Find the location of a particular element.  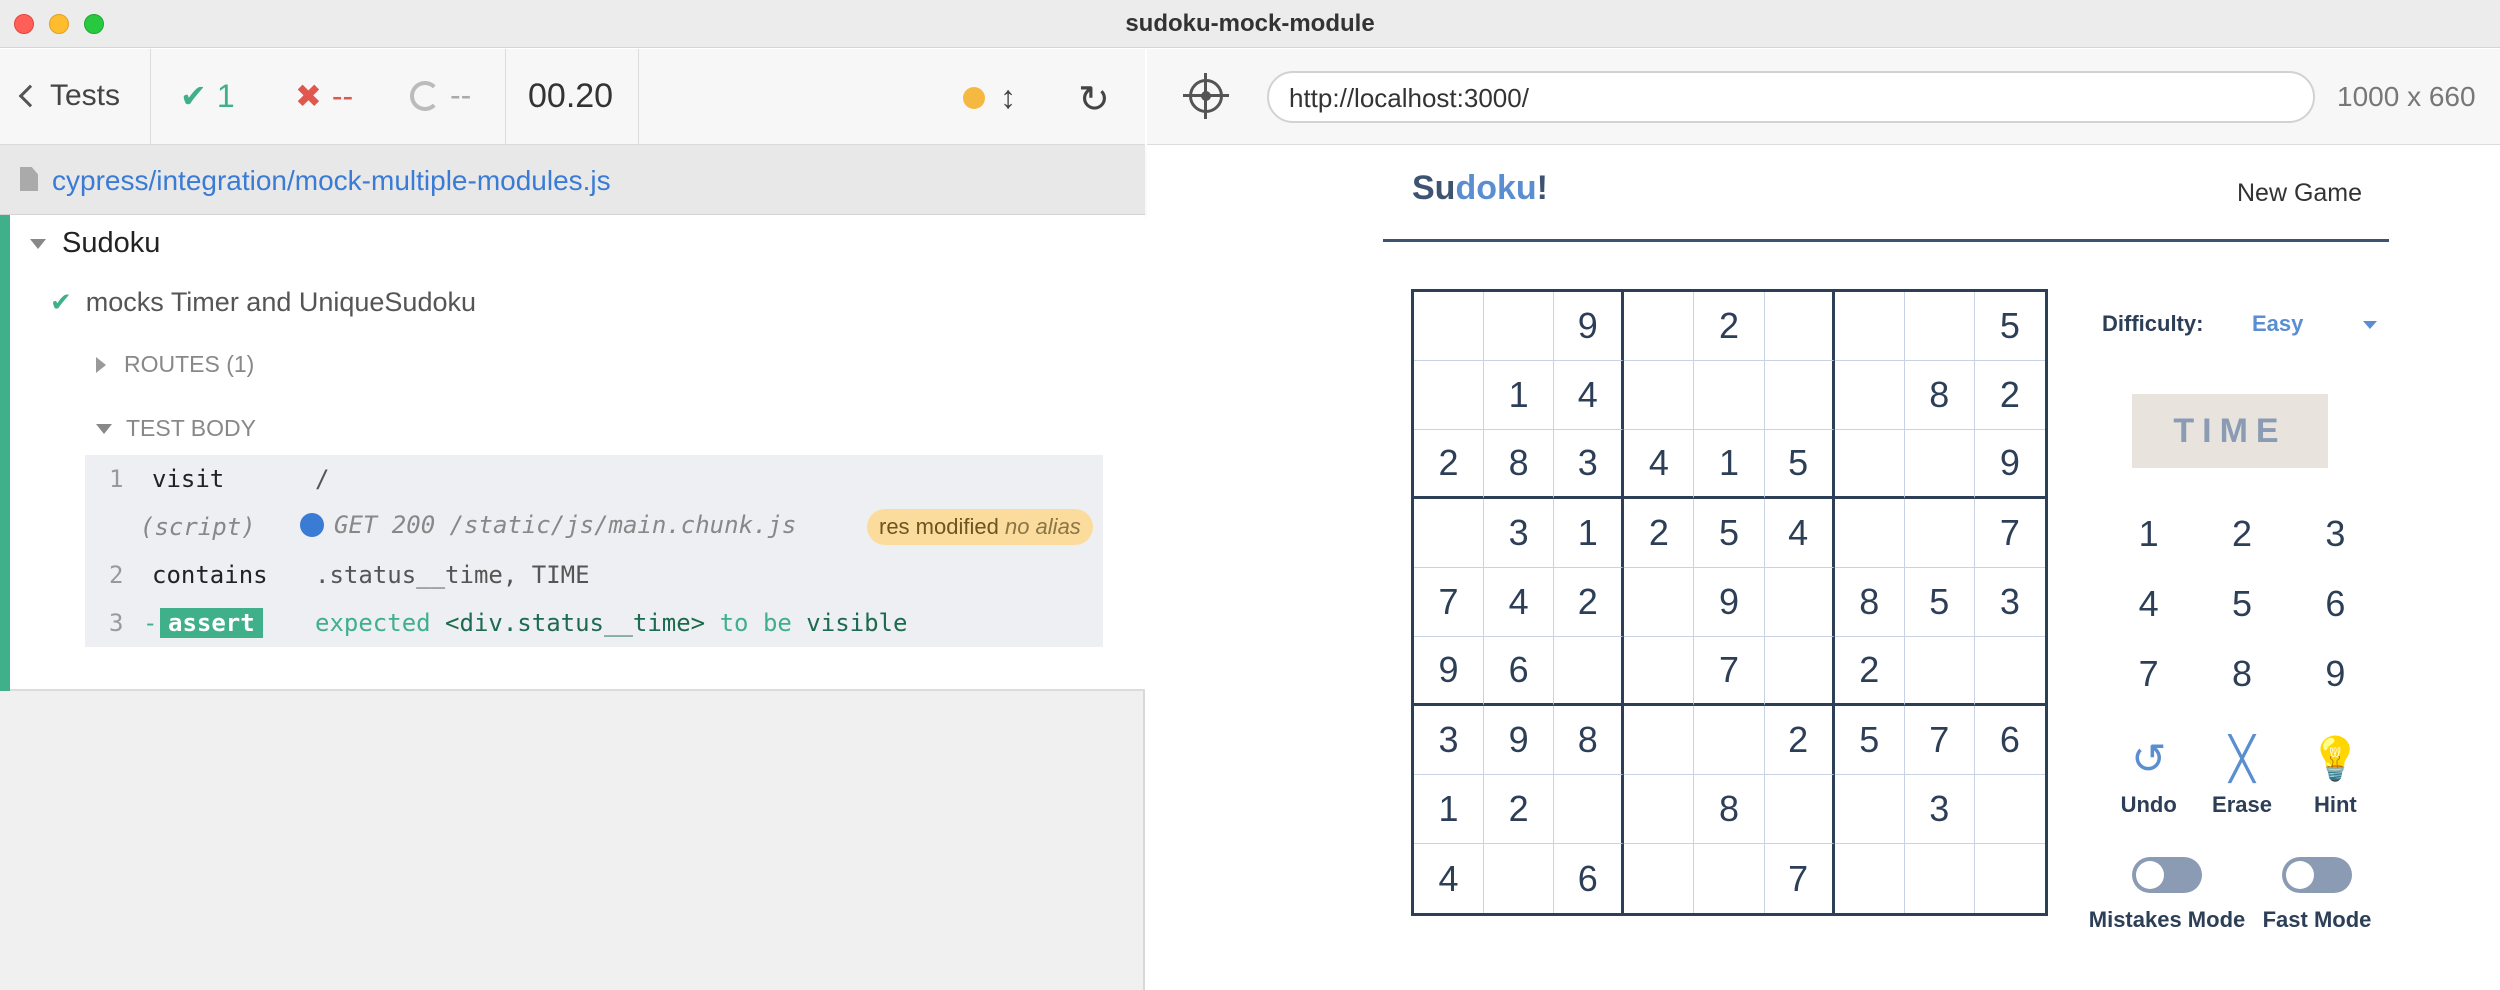

hint-button: 💡 Hint is located at coordinates (2335, 776).